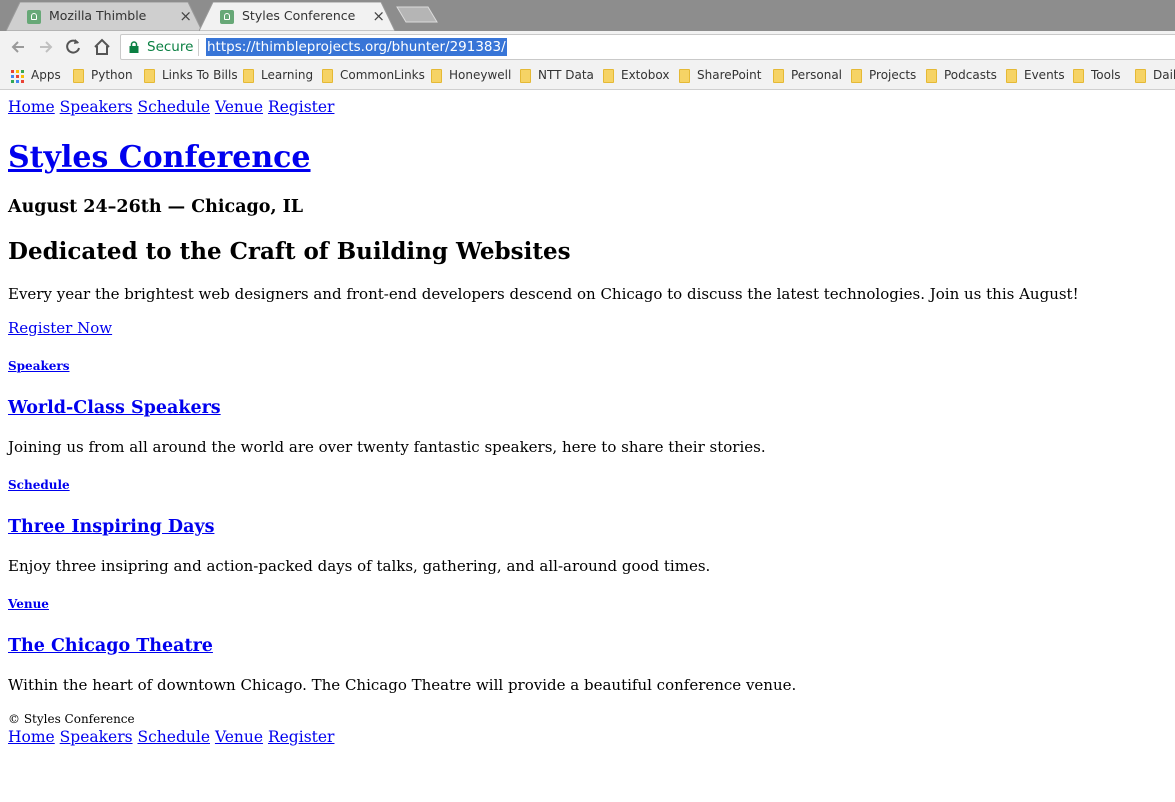  What do you see at coordinates (98, 15) in the screenshot?
I see `tab-title: Mozilla Thimble` at bounding box center [98, 15].